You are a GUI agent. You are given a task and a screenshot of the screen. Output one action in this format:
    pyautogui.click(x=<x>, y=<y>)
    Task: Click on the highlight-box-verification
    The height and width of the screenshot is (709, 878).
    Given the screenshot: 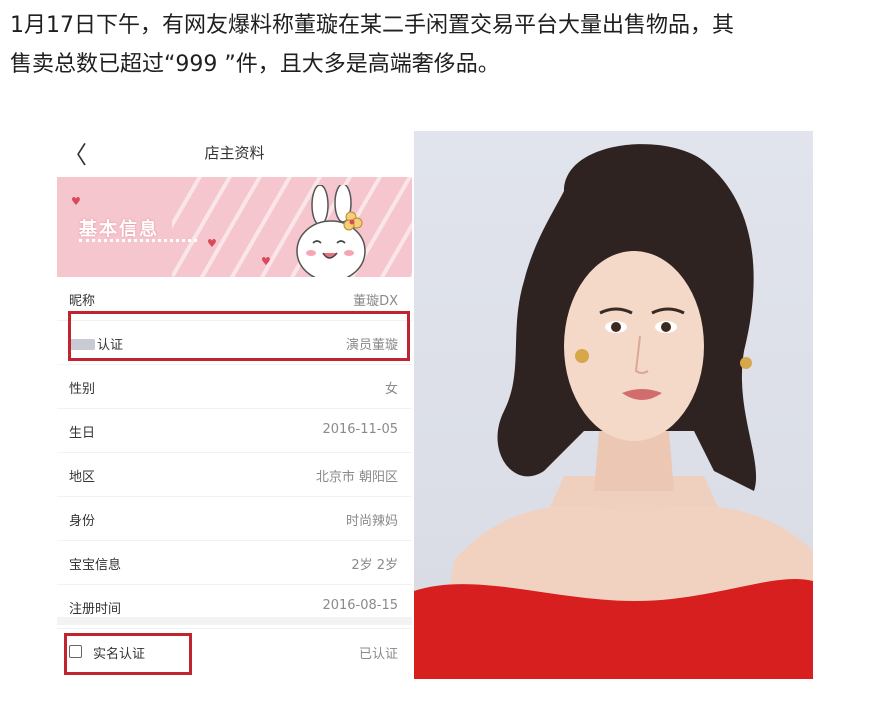 What is the action you would take?
    pyautogui.click(x=128, y=654)
    